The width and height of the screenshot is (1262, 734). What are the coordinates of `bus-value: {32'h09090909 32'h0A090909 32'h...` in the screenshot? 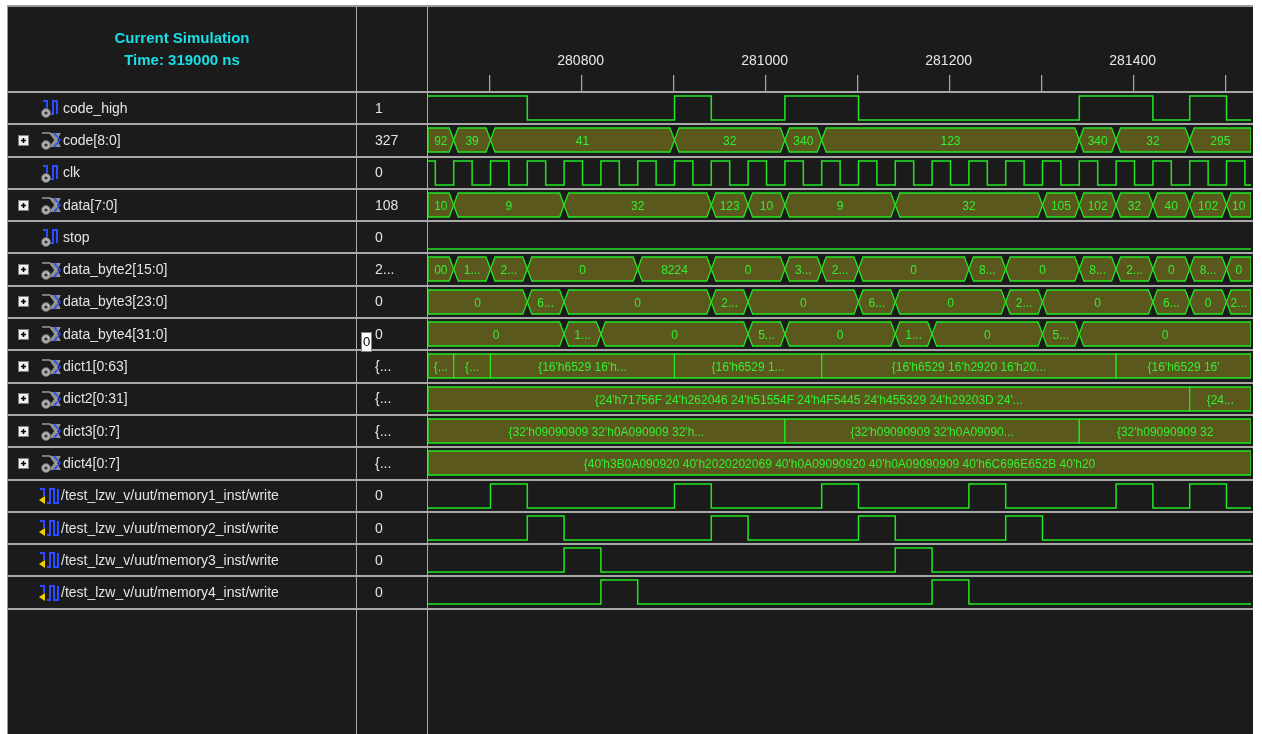 It's located at (606, 431).